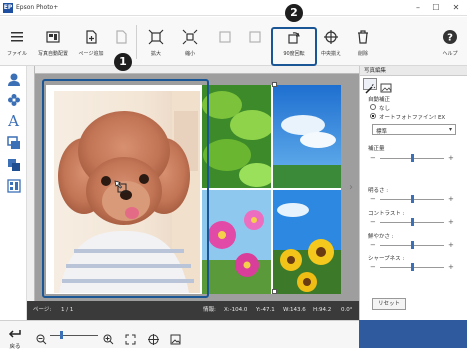 The height and width of the screenshot is (350, 467). What do you see at coordinates (294, 46) in the screenshot?
I see `rotate-highlight-frame` at bounding box center [294, 46].